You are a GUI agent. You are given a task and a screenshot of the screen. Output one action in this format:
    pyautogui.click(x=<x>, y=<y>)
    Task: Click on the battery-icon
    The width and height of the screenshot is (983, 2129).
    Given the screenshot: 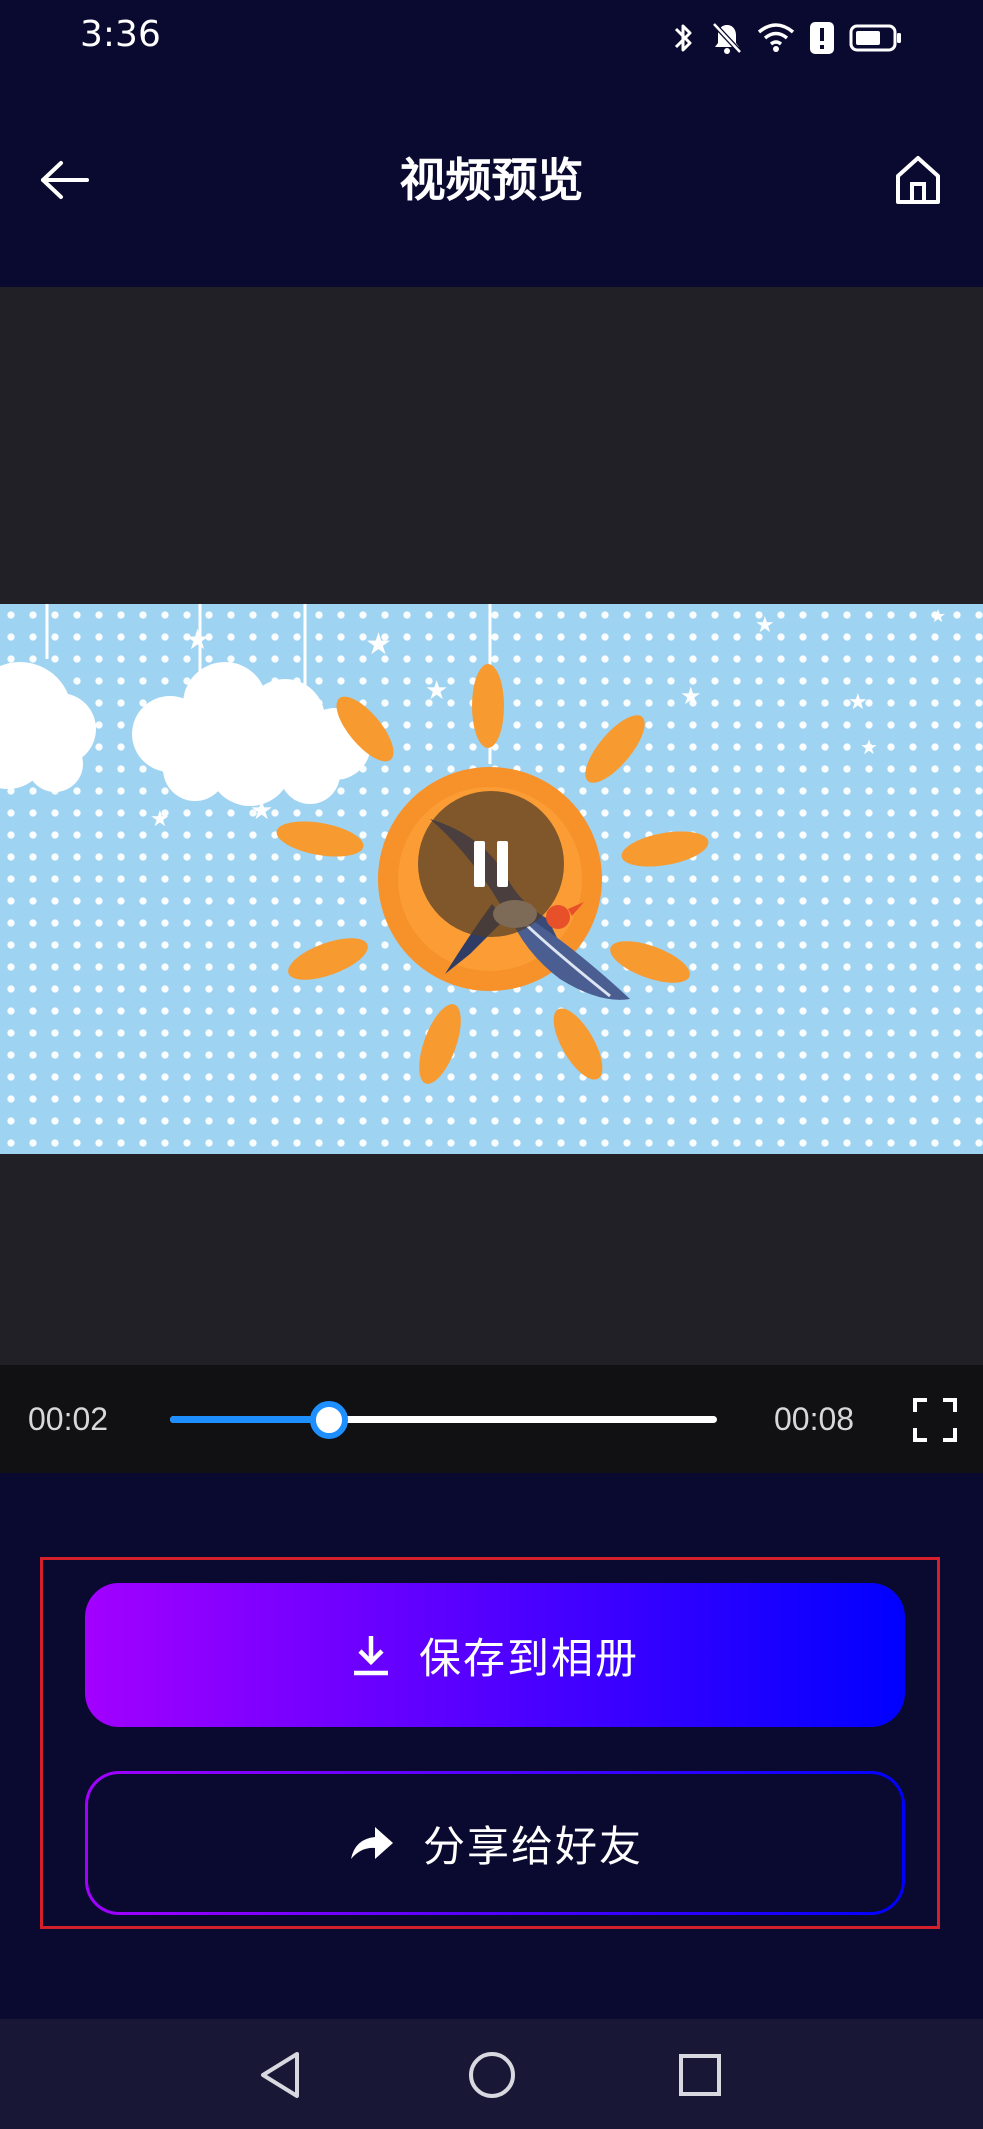 What is the action you would take?
    pyautogui.click(x=875, y=38)
    